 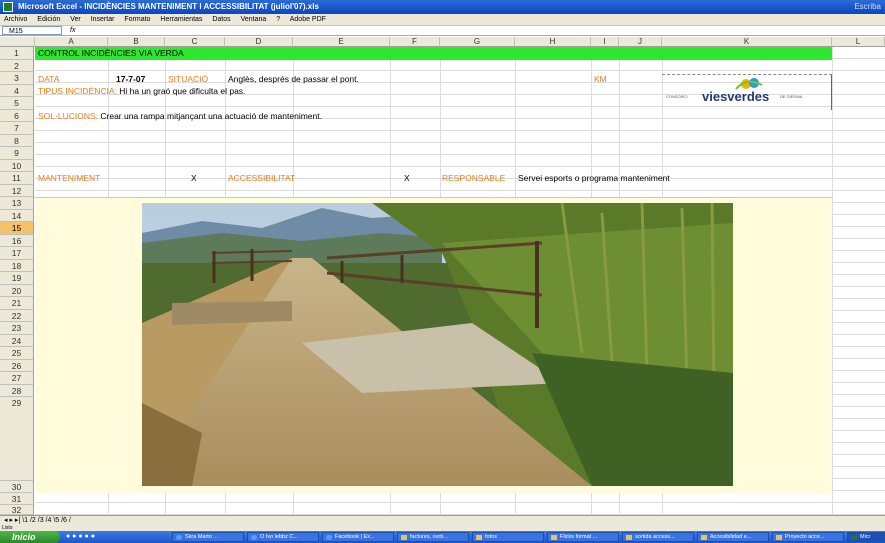 What do you see at coordinates (17, 266) in the screenshot?
I see `row-header: 18` at bounding box center [17, 266].